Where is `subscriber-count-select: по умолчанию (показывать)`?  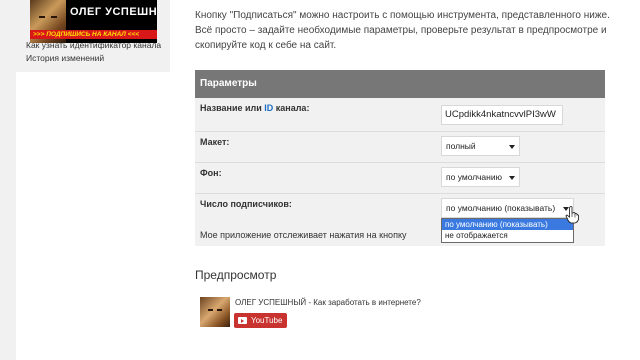 subscriber-count-select: по умолчанию (показывать) is located at coordinates (507, 208).